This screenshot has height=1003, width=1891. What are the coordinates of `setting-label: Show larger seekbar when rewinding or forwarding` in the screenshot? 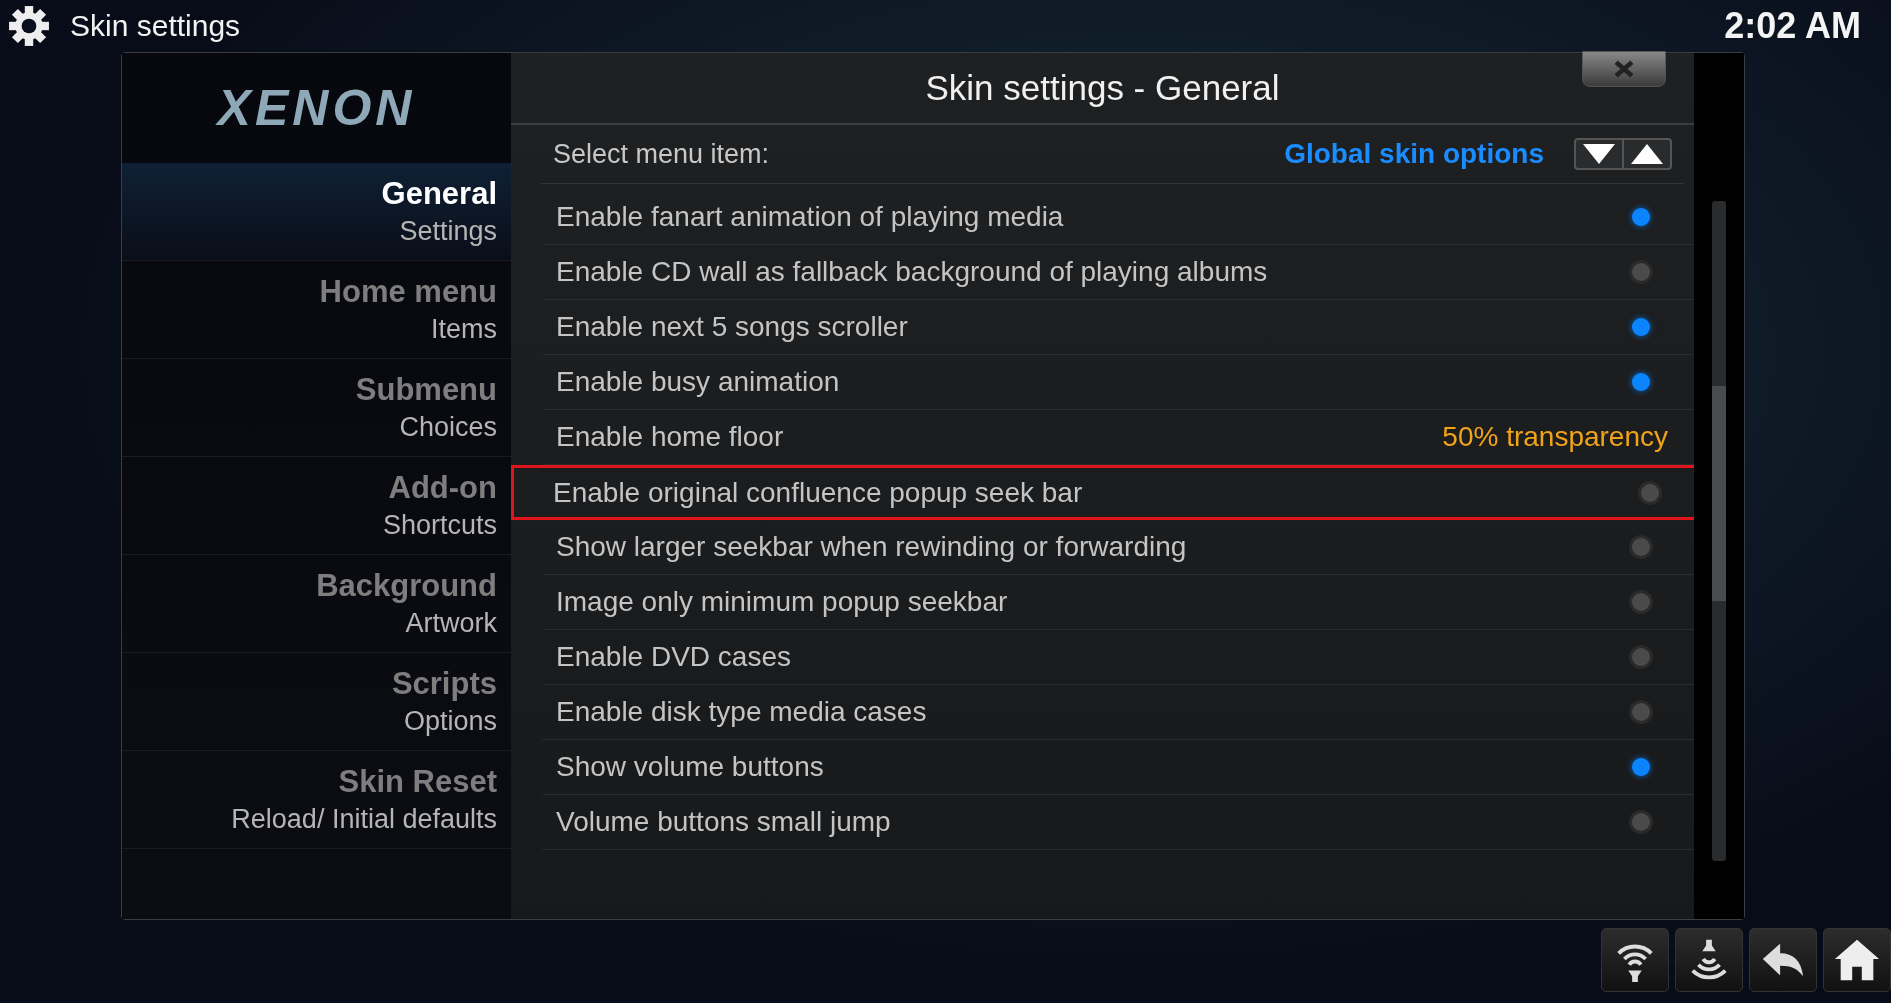 It's located at (871, 547).